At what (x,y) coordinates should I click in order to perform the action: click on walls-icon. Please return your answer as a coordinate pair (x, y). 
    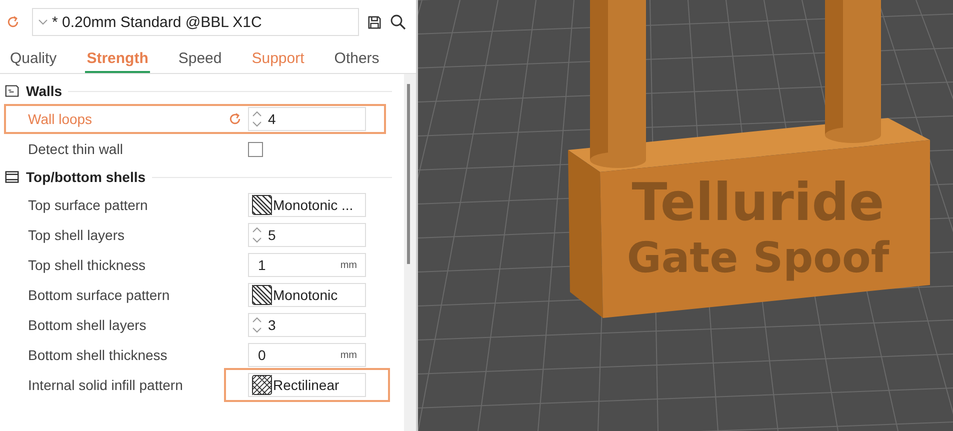
    Looking at the image, I should click on (12, 91).